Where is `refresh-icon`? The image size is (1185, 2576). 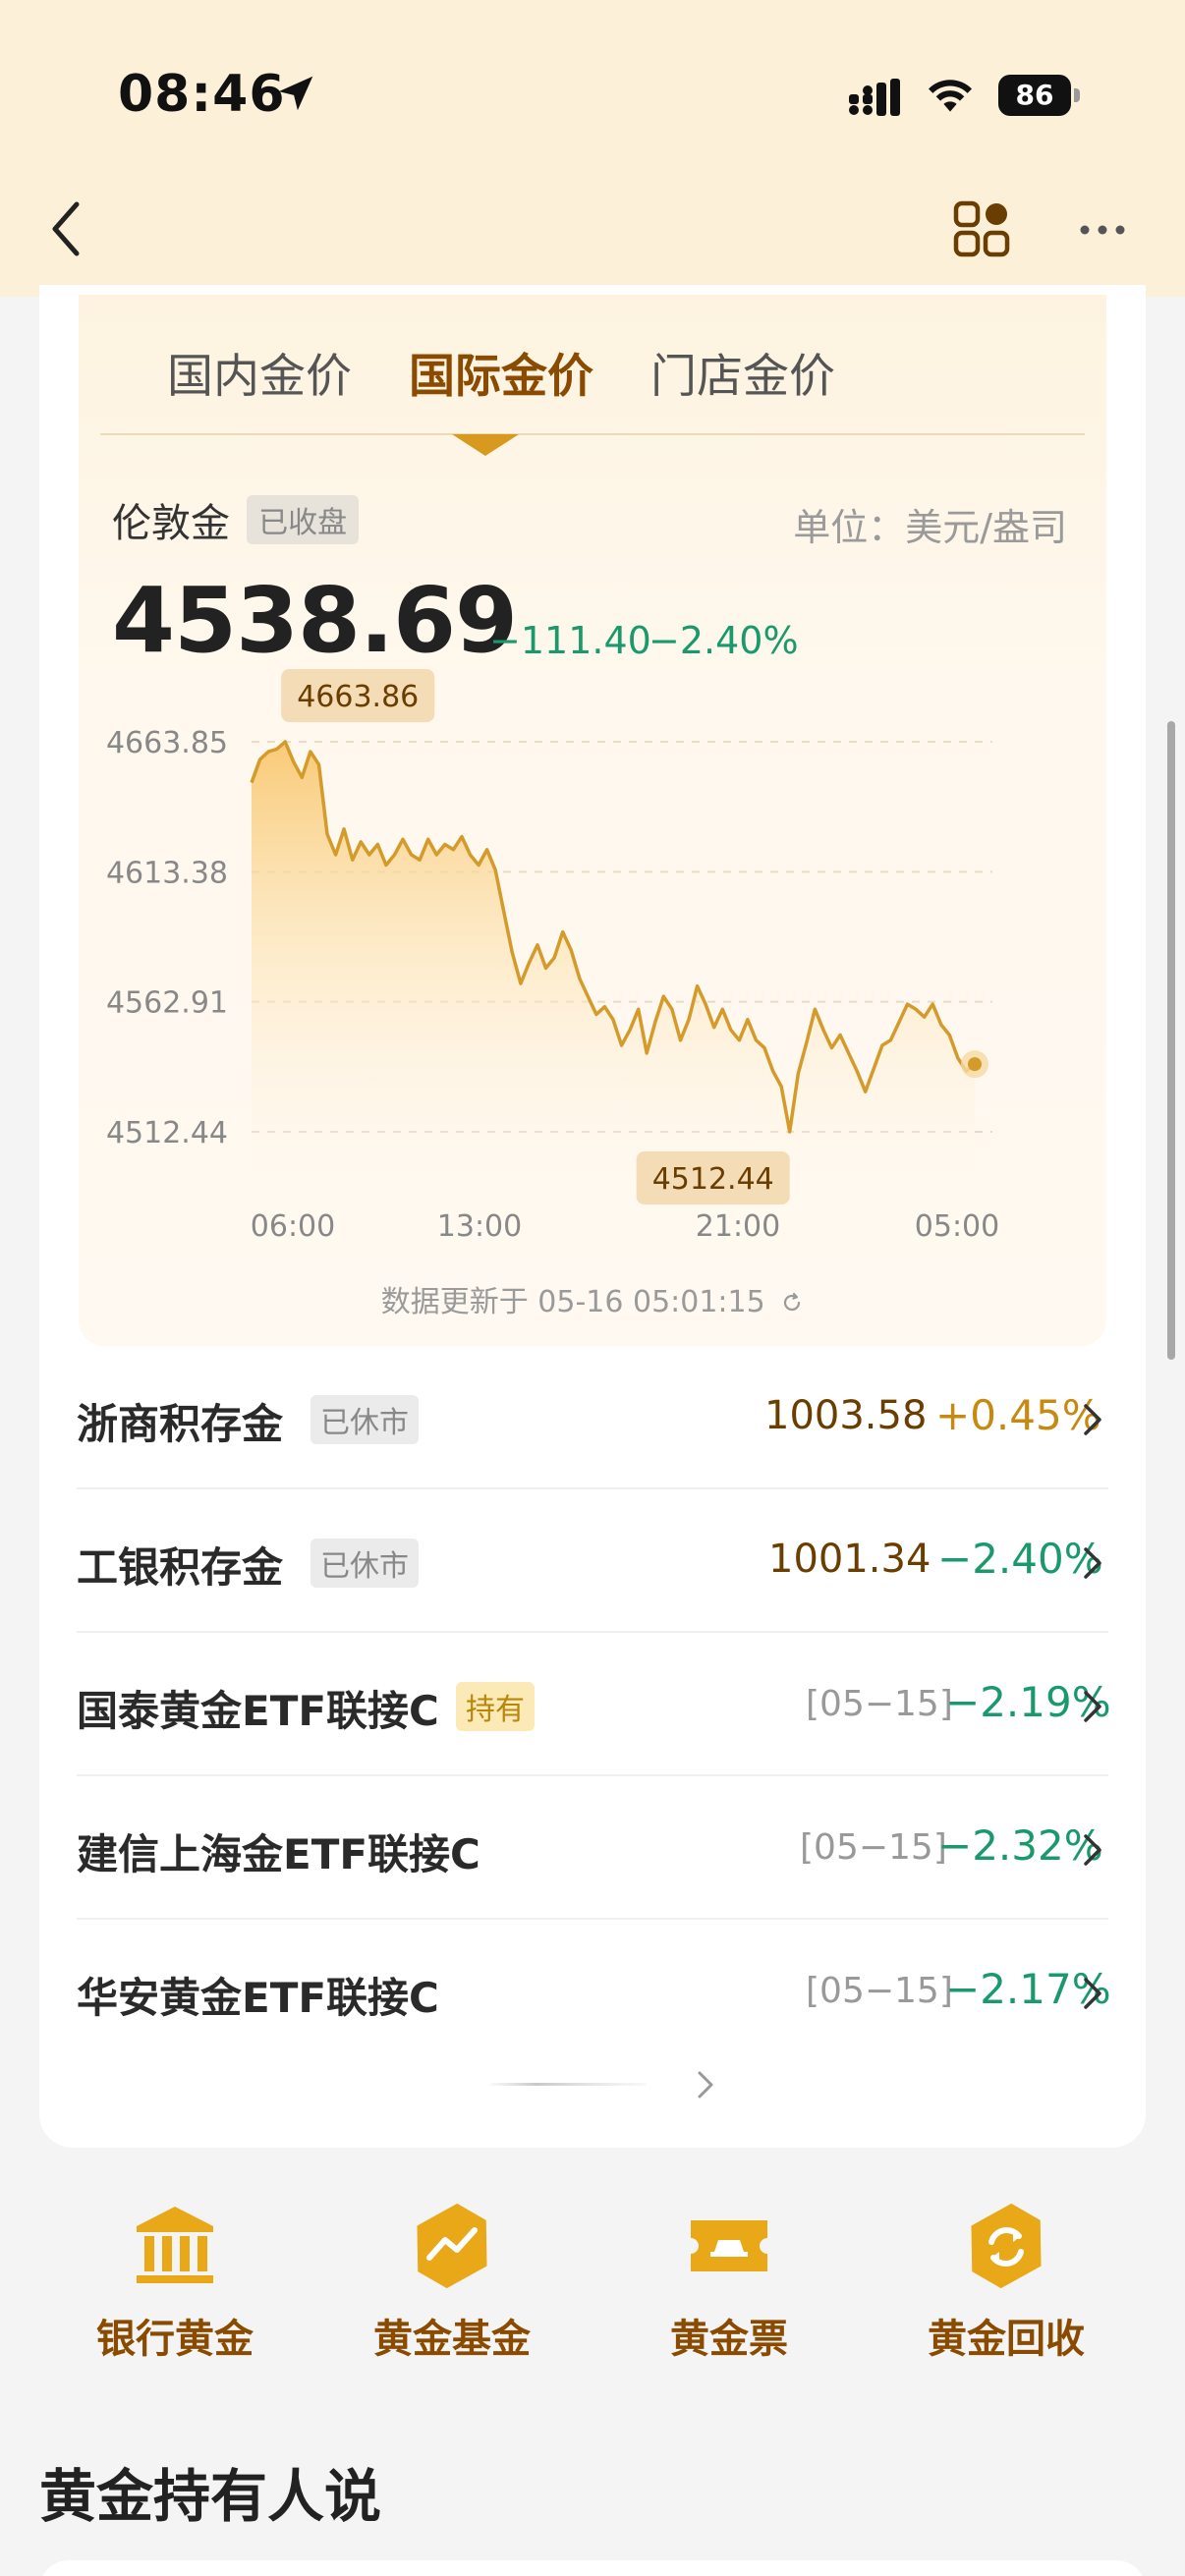
refresh-icon is located at coordinates (792, 1303).